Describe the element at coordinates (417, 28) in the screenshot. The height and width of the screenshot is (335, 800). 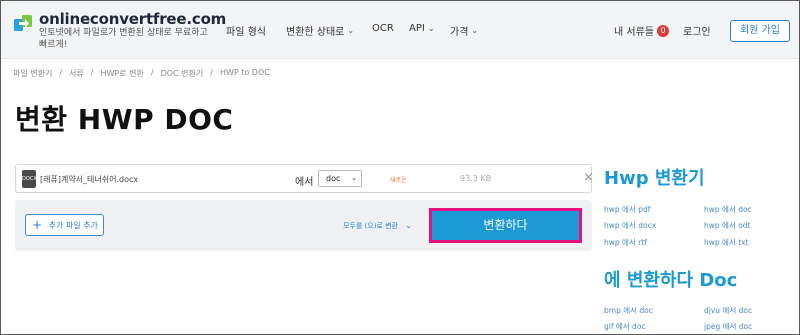
I see `nav-label: API` at that location.